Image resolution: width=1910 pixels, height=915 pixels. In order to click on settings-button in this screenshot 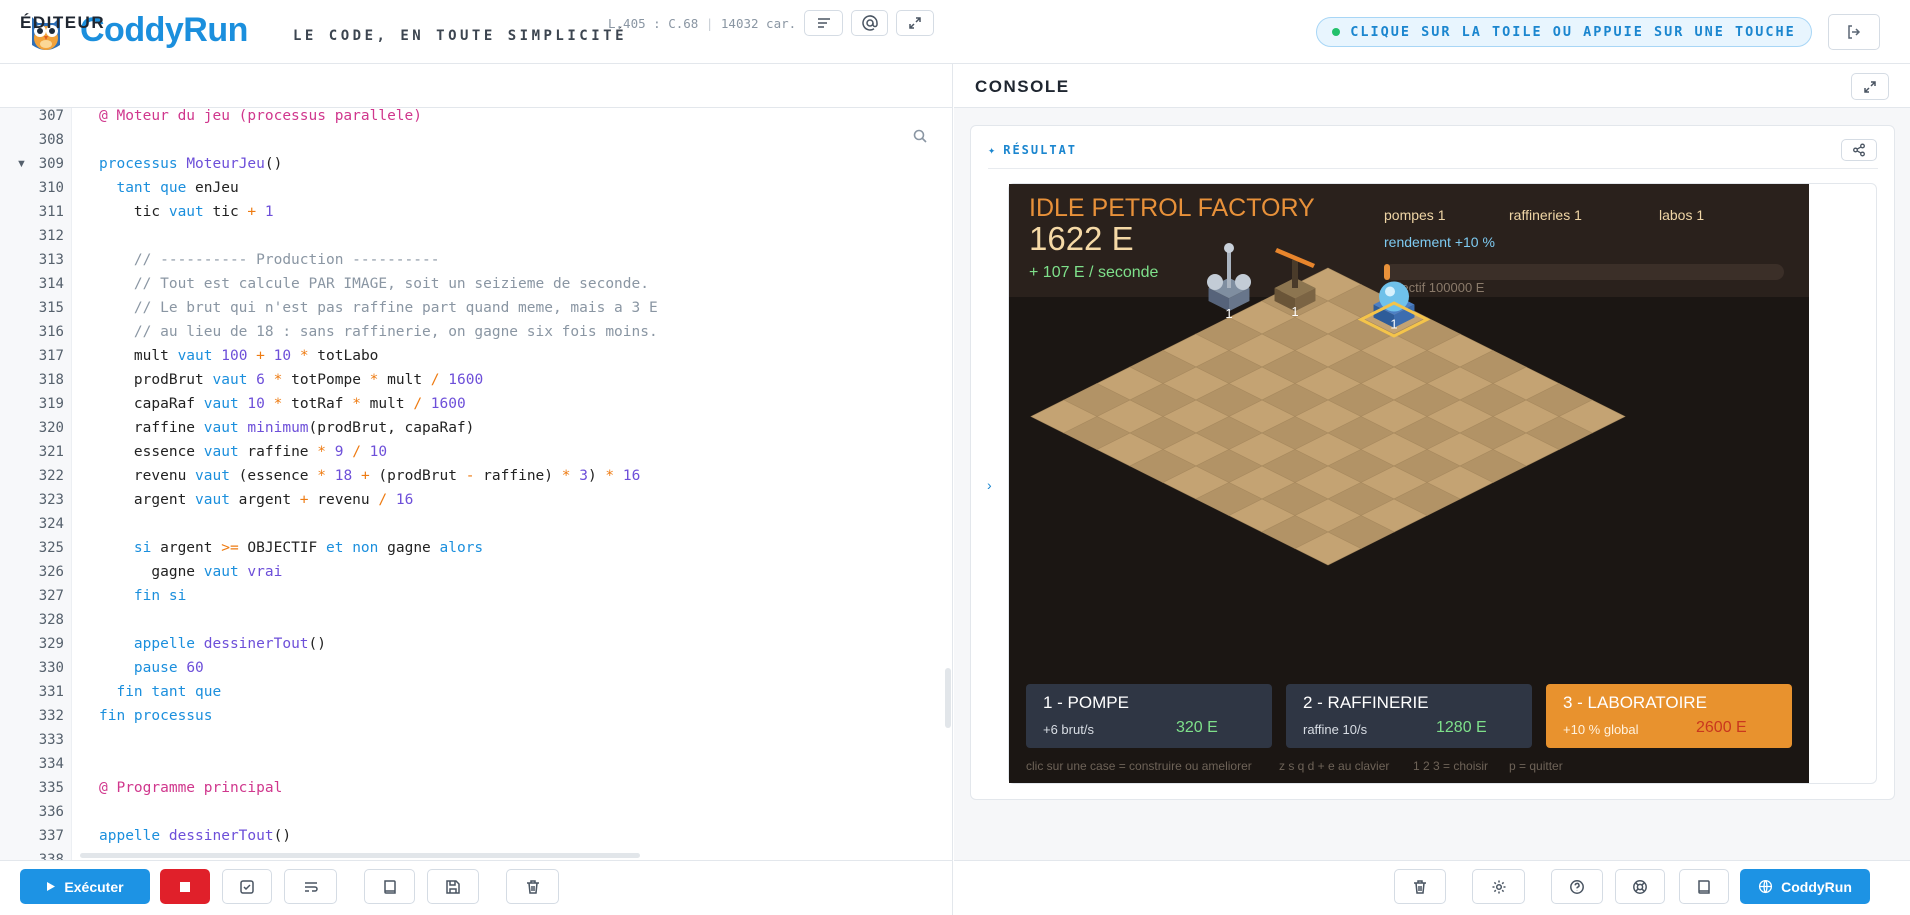, I will do `click(1498, 886)`.